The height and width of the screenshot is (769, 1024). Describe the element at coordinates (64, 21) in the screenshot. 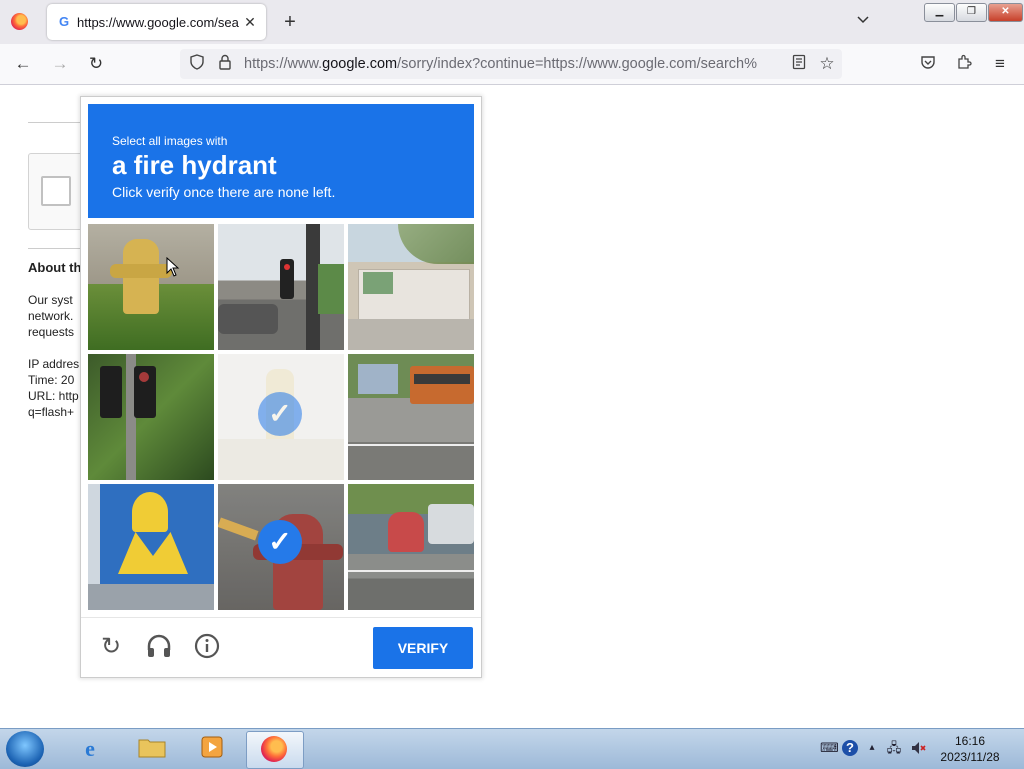

I see `google-favicon-icon: G` at that location.